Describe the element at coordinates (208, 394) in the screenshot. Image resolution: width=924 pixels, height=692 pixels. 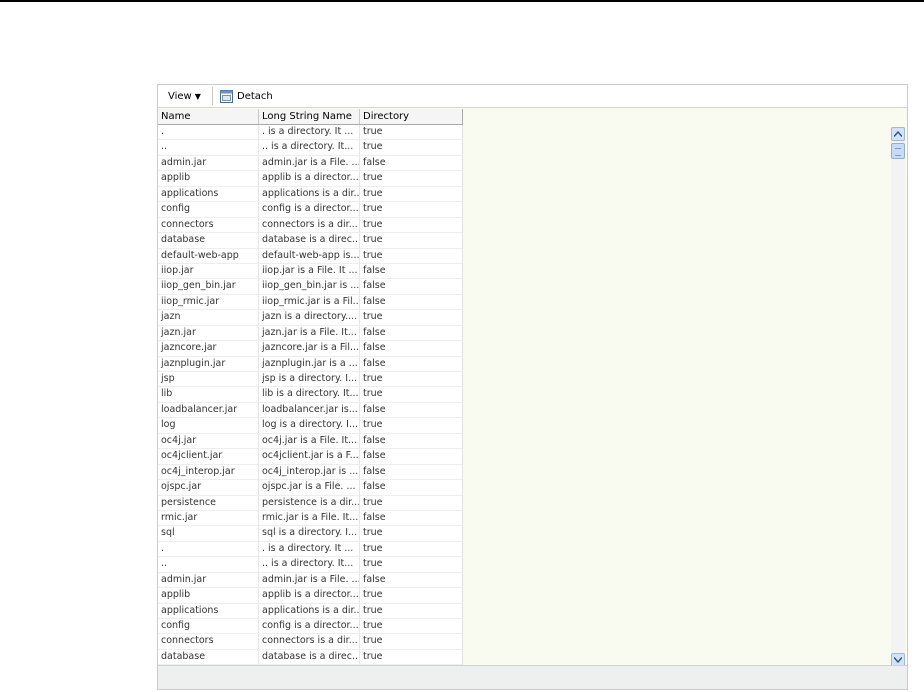
I see `cell-name: lib` at that location.